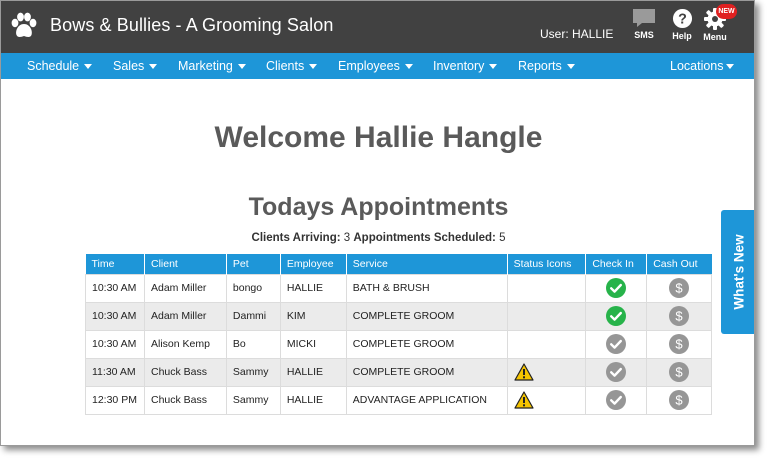 This screenshot has height=459, width=767. Describe the element at coordinates (502, 238) in the screenshot. I see `appointments-scheduled-count: 5` at that location.